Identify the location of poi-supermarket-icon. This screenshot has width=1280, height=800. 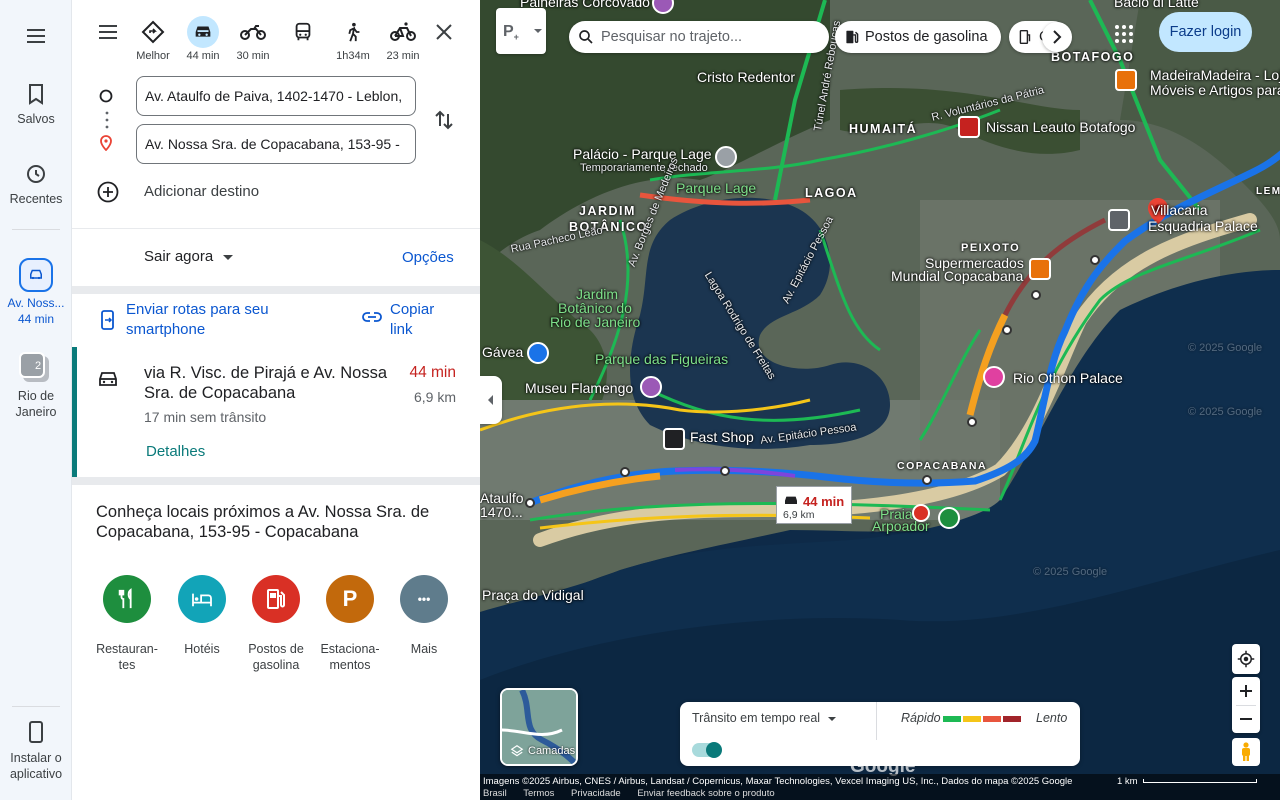
(1040, 269).